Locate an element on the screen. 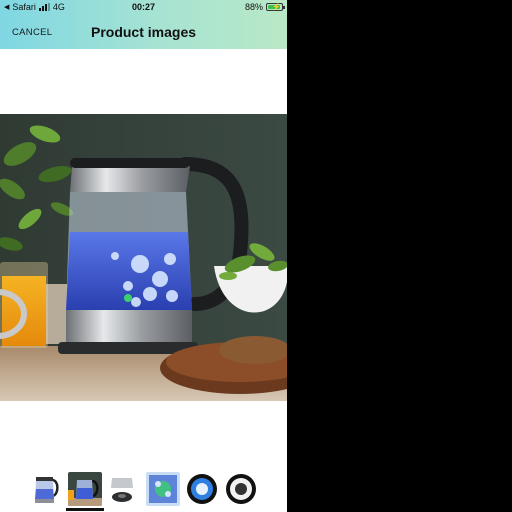 This screenshot has width=512, height=512. water-closeup-icon is located at coordinates (163, 489).